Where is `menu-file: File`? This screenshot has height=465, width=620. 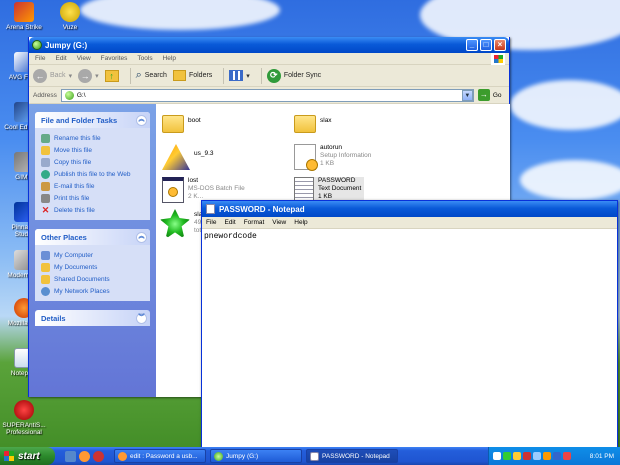 menu-file: File is located at coordinates (40, 58).